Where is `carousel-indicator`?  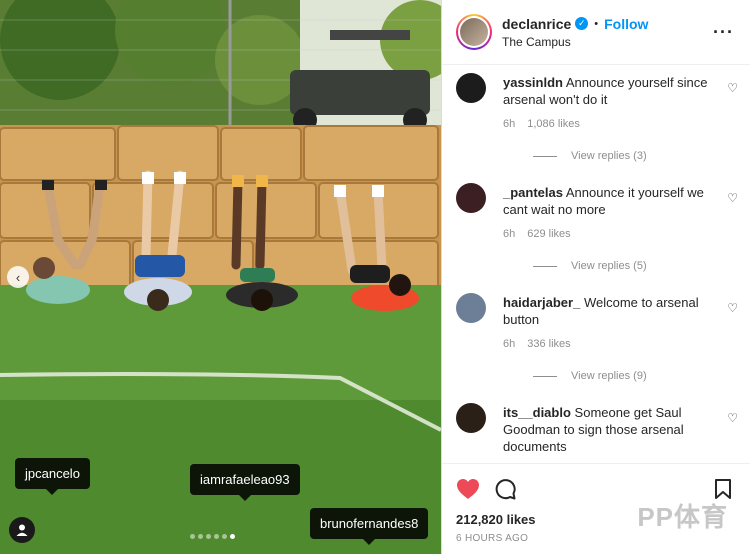
carousel-indicator is located at coordinates (212, 536).